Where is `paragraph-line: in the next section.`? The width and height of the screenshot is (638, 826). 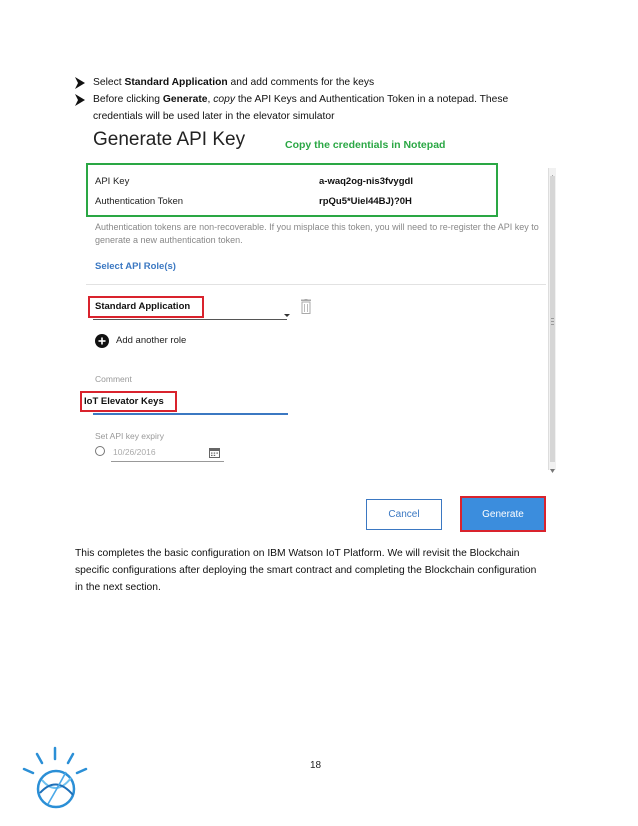 paragraph-line: in the next section. is located at coordinates (118, 587).